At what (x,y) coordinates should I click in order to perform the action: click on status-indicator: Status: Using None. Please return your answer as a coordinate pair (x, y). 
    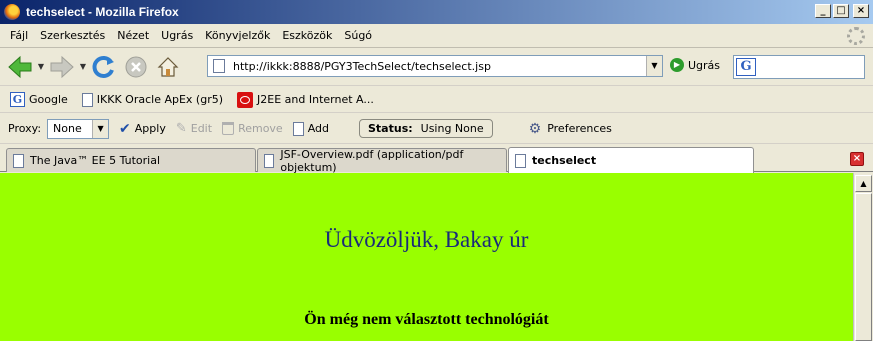
    Looking at the image, I should click on (426, 128).